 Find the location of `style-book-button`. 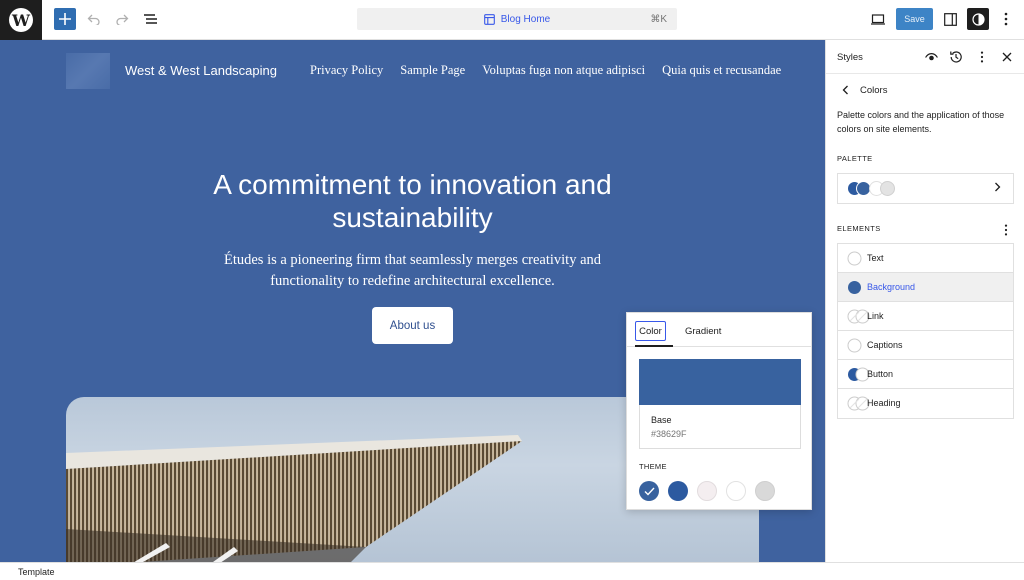

style-book-button is located at coordinates (931, 57).